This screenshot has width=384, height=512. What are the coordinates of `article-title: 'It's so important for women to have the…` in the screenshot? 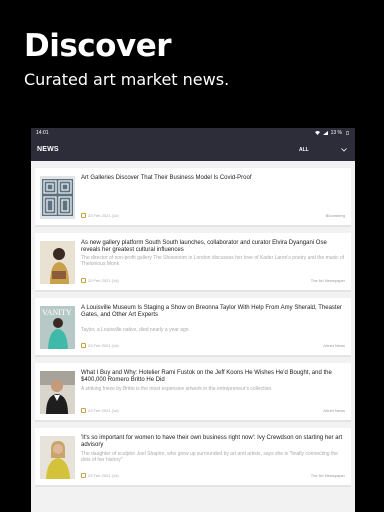 It's located at (212, 442).